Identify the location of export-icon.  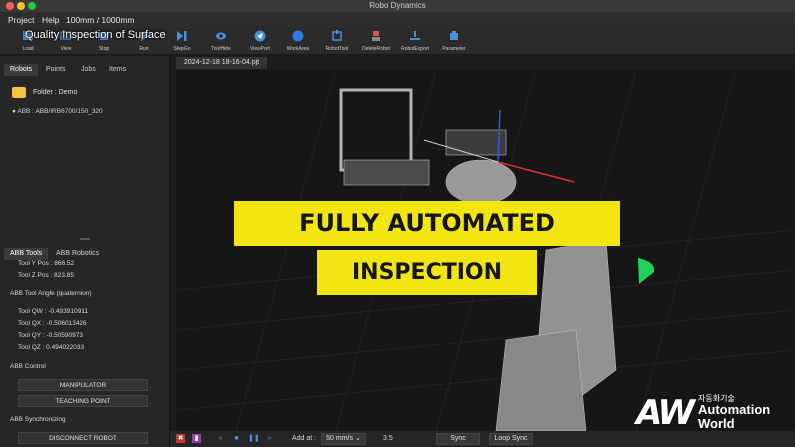
(415, 36).